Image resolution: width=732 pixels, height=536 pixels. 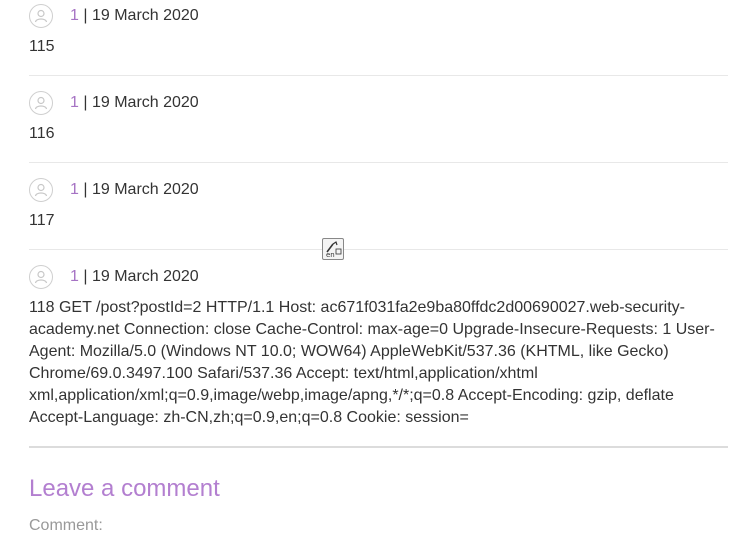 I want to click on comment-text: 116, so click(x=42, y=133).